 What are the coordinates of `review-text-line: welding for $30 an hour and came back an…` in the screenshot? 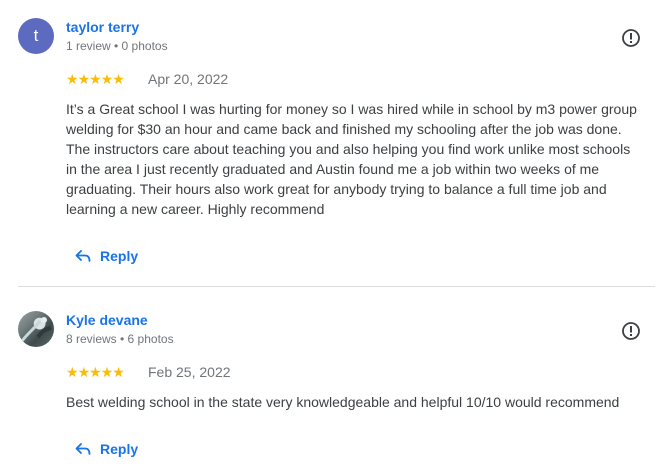 It's located at (344, 129).